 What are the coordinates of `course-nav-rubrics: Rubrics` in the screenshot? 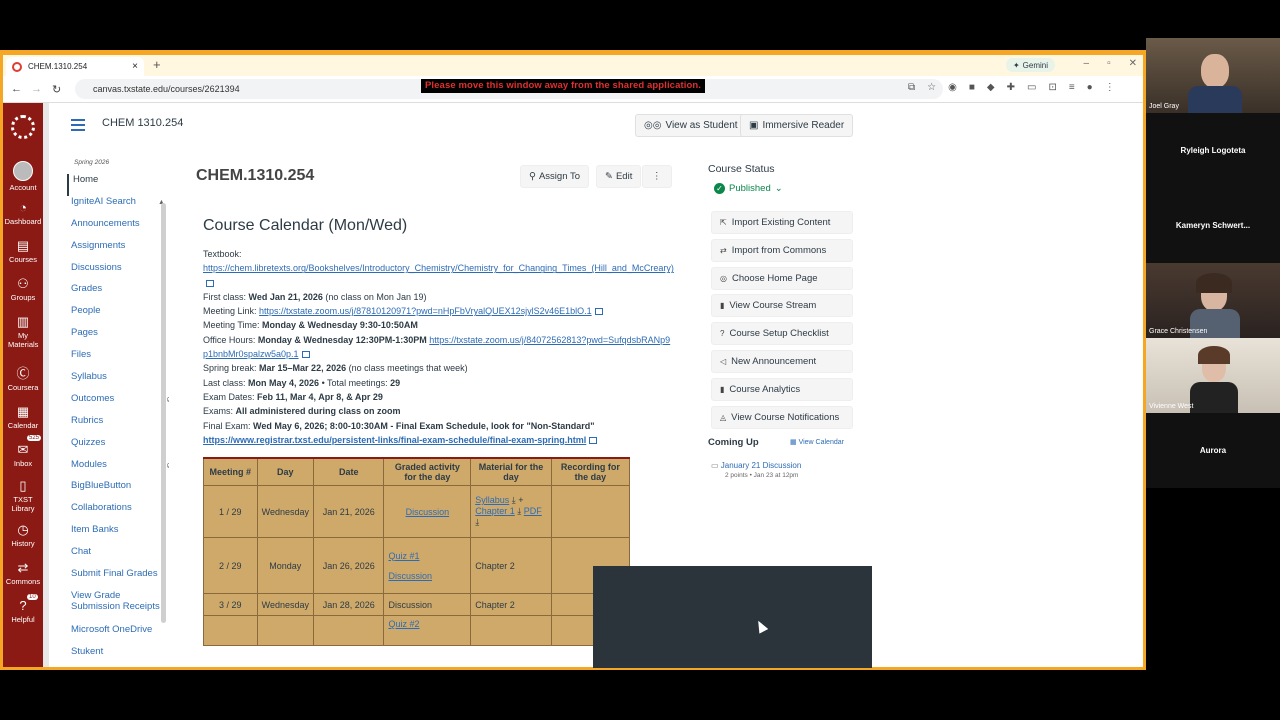 It's located at (117, 426).